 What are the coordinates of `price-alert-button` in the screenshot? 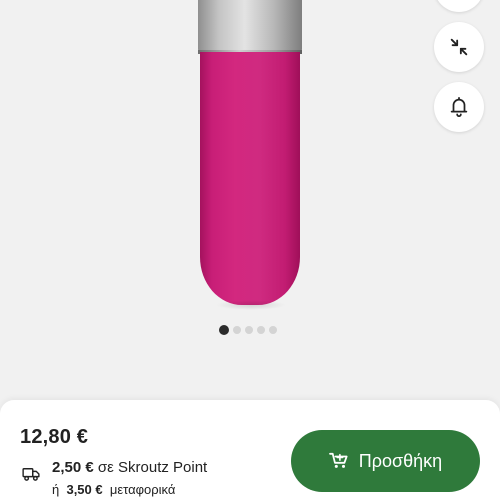 It's located at (459, 107).